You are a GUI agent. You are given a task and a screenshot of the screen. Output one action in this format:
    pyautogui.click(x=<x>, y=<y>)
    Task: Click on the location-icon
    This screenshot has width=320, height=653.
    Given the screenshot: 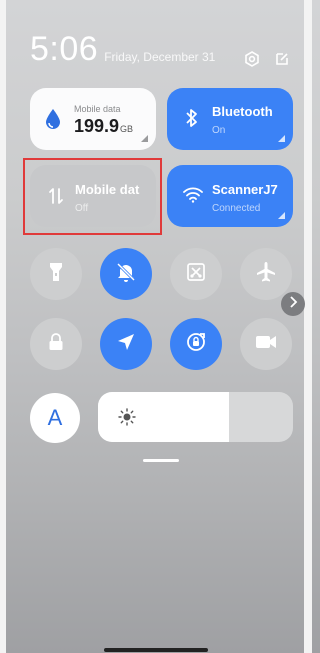 What is the action you would take?
    pyautogui.click(x=126, y=344)
    